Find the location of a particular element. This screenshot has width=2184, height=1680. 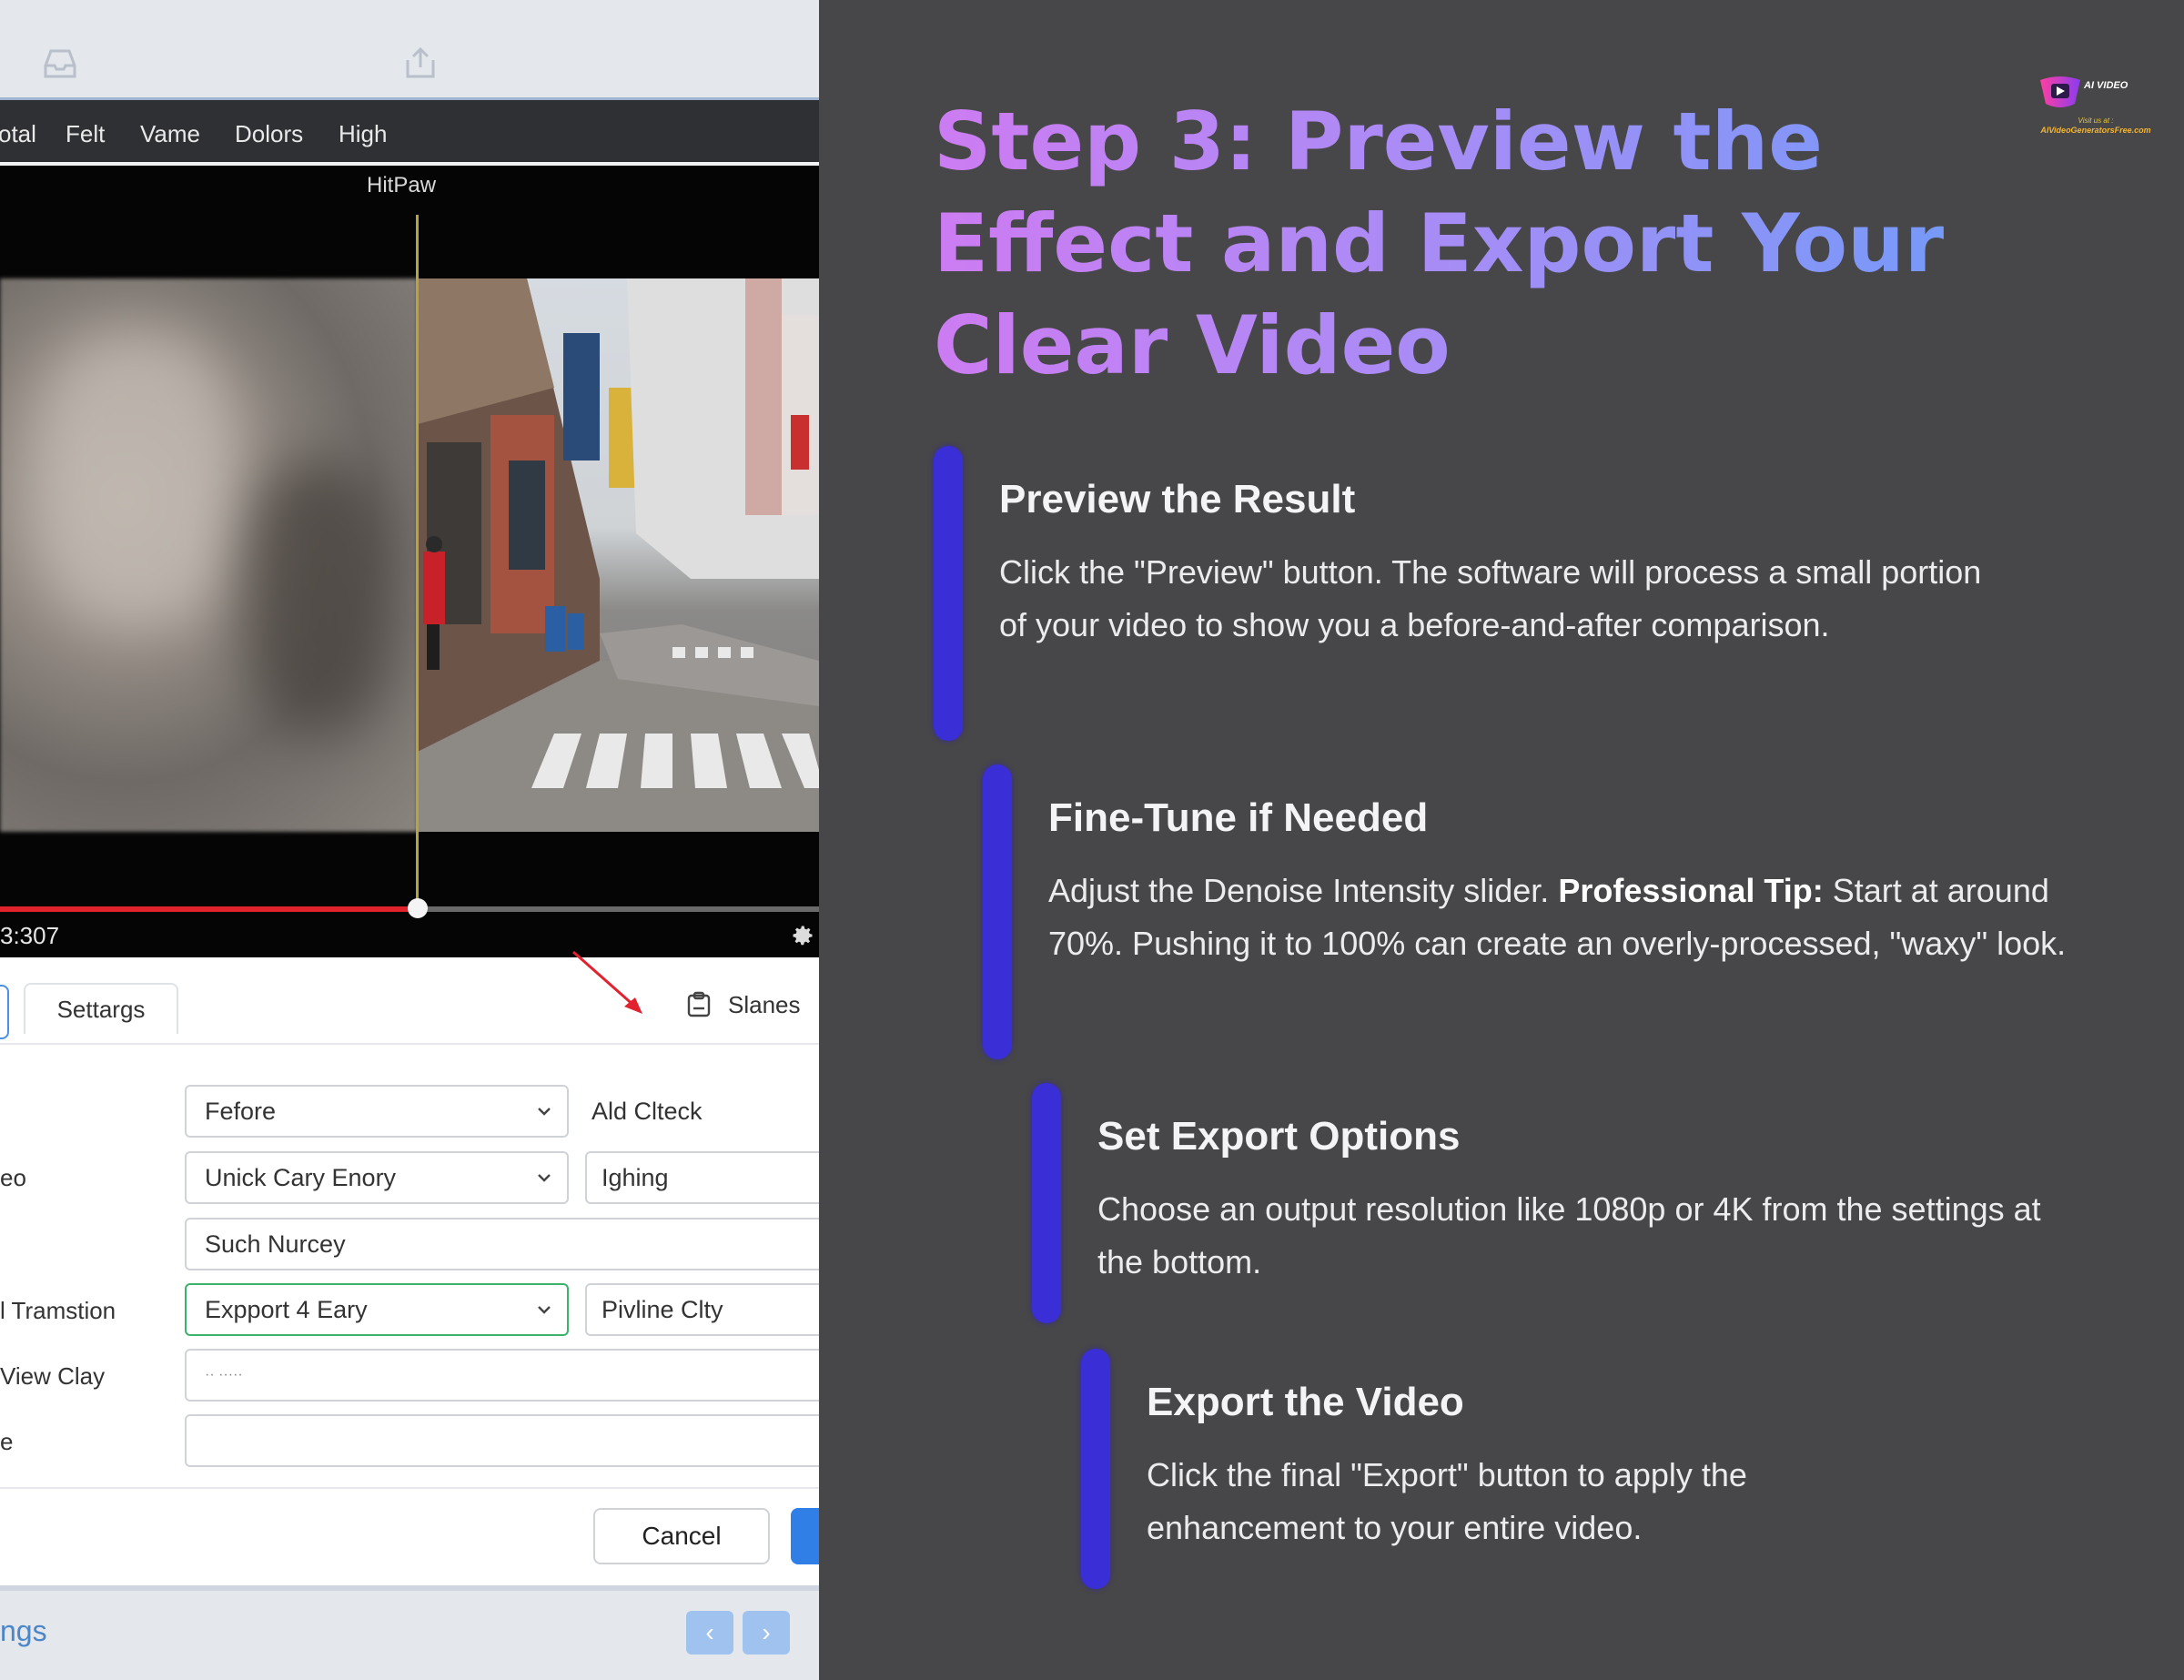

such-nurcey-value: Such Nurcey is located at coordinates (276, 1244).